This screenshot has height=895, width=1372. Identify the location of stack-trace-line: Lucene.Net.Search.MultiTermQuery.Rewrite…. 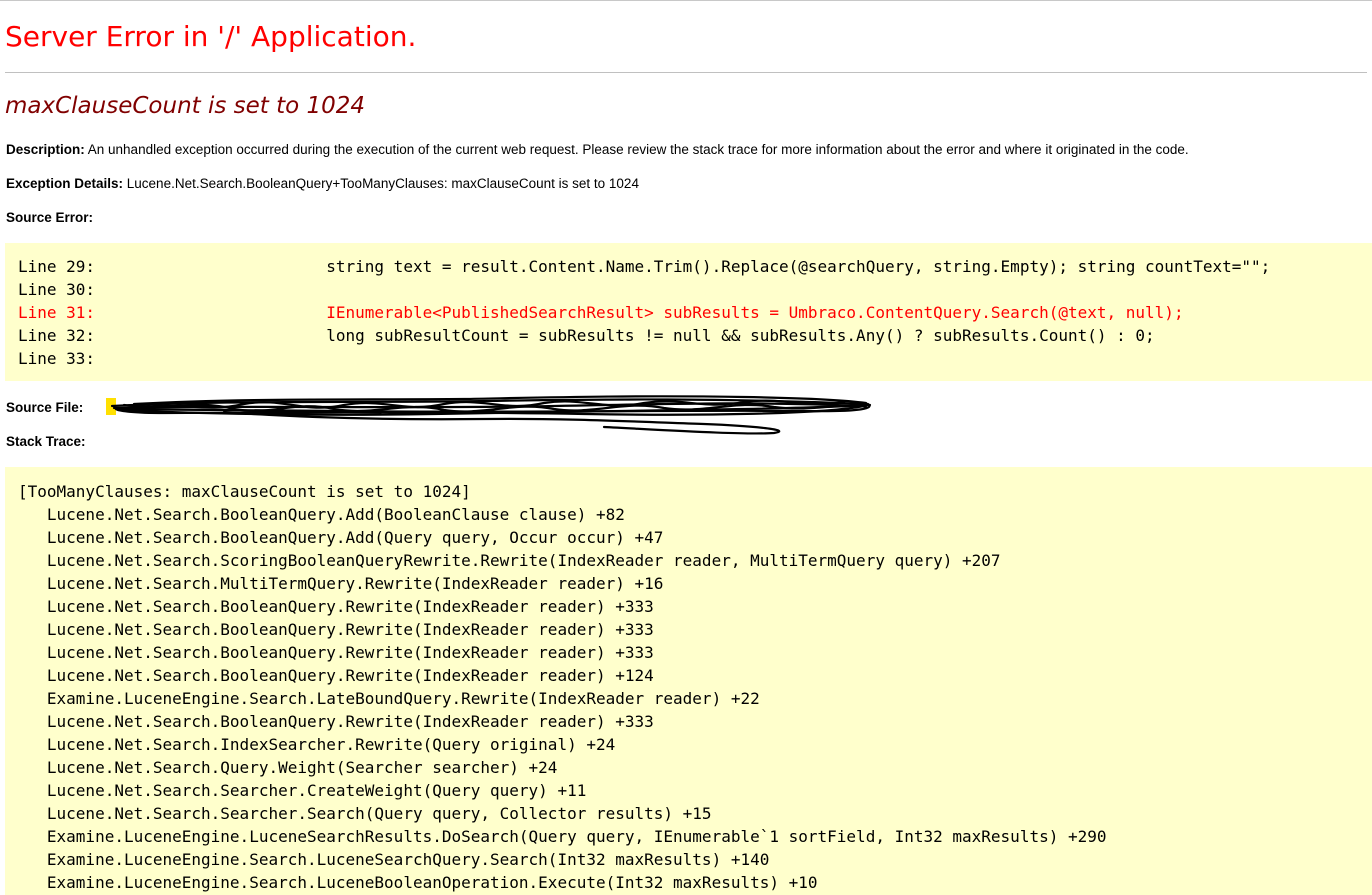
(341, 583).